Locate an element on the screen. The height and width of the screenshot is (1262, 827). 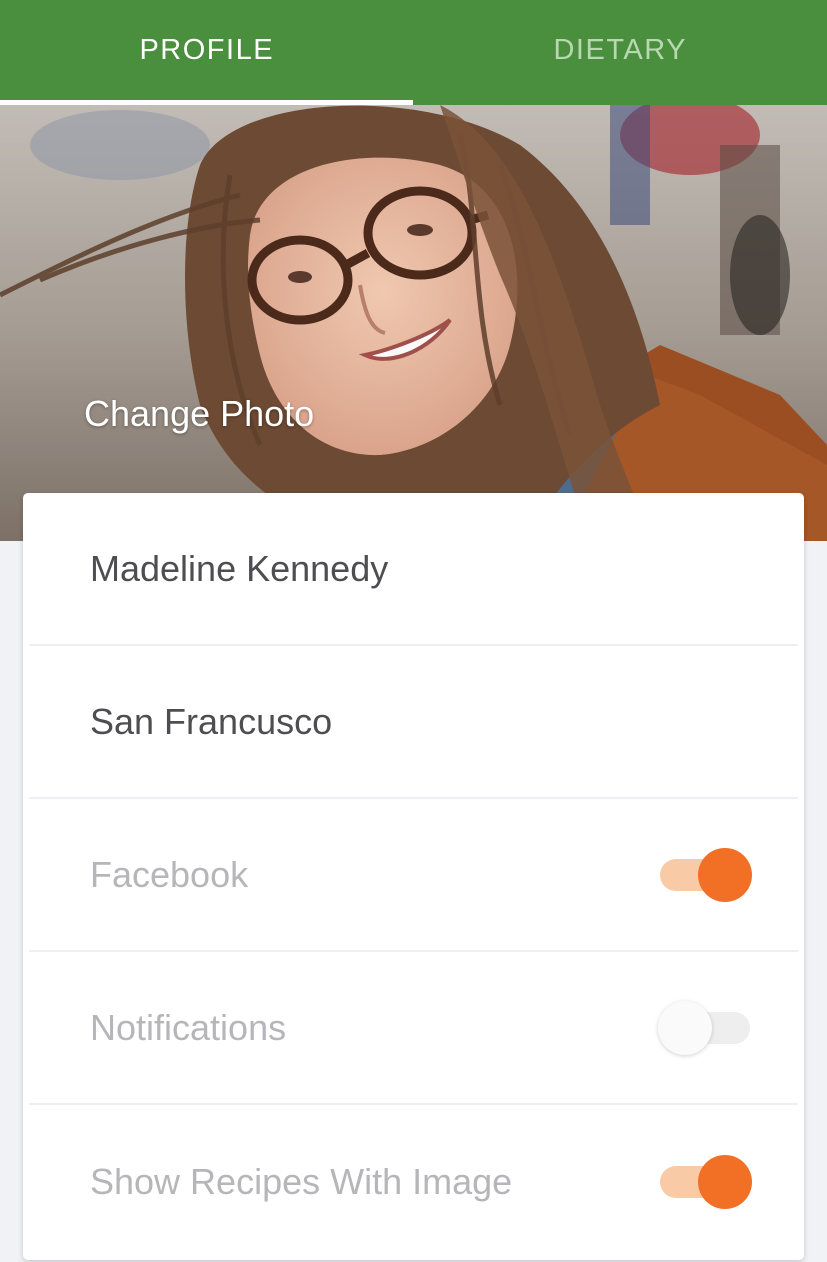
name-row is located at coordinates (413, 569).